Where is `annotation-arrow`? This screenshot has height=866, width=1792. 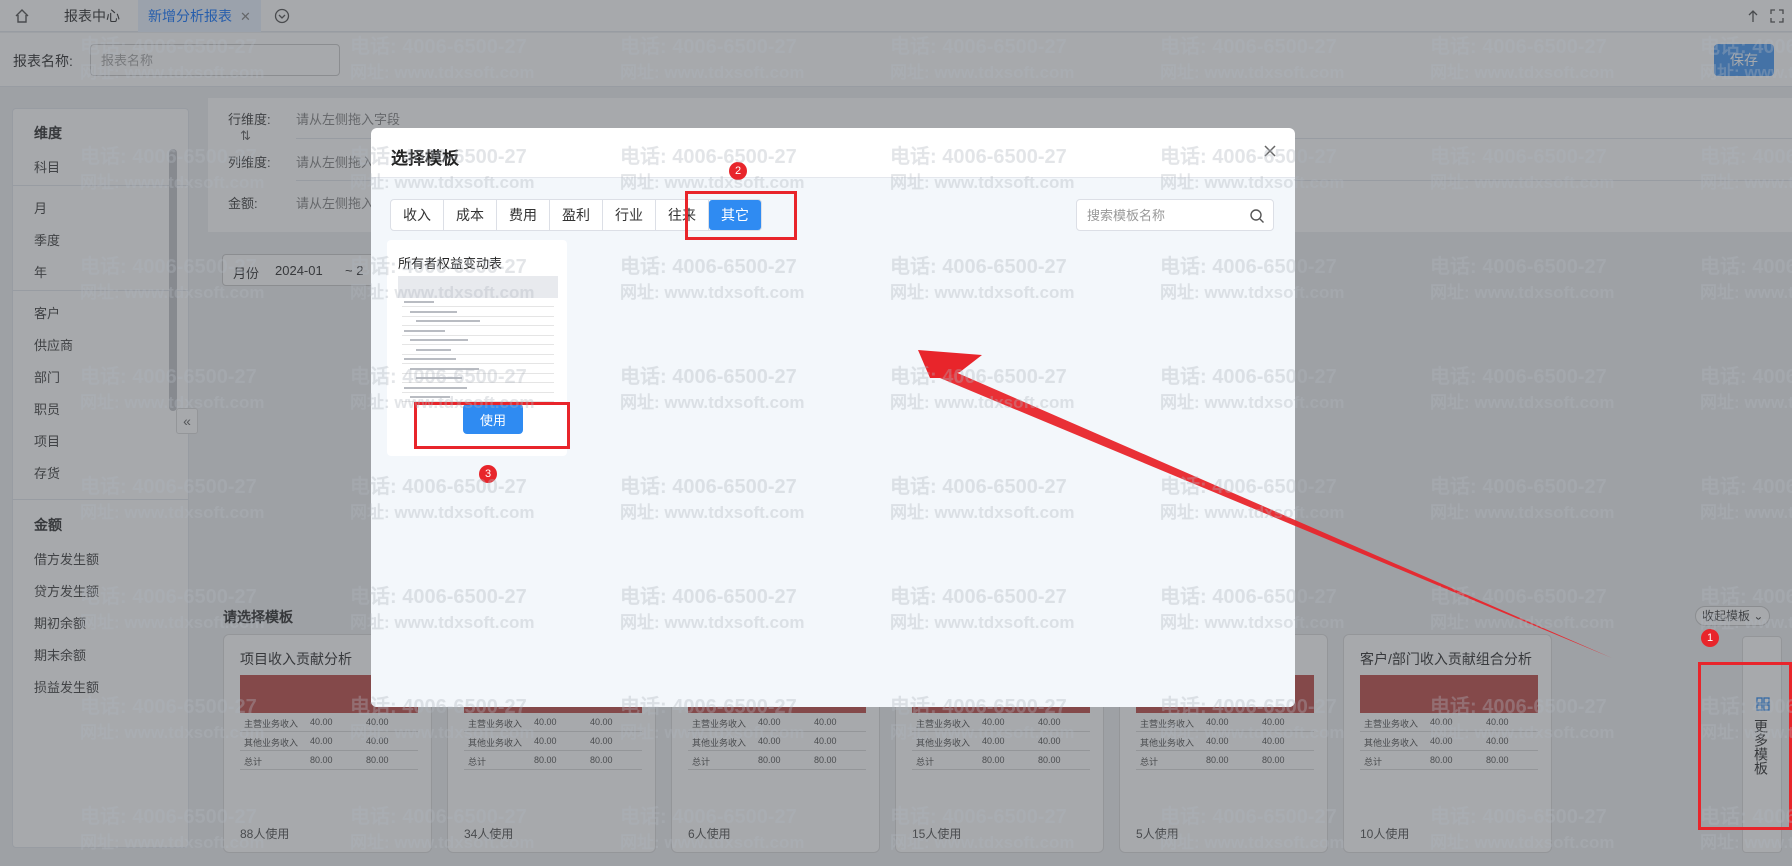
annotation-arrow is located at coordinates (1265, 504).